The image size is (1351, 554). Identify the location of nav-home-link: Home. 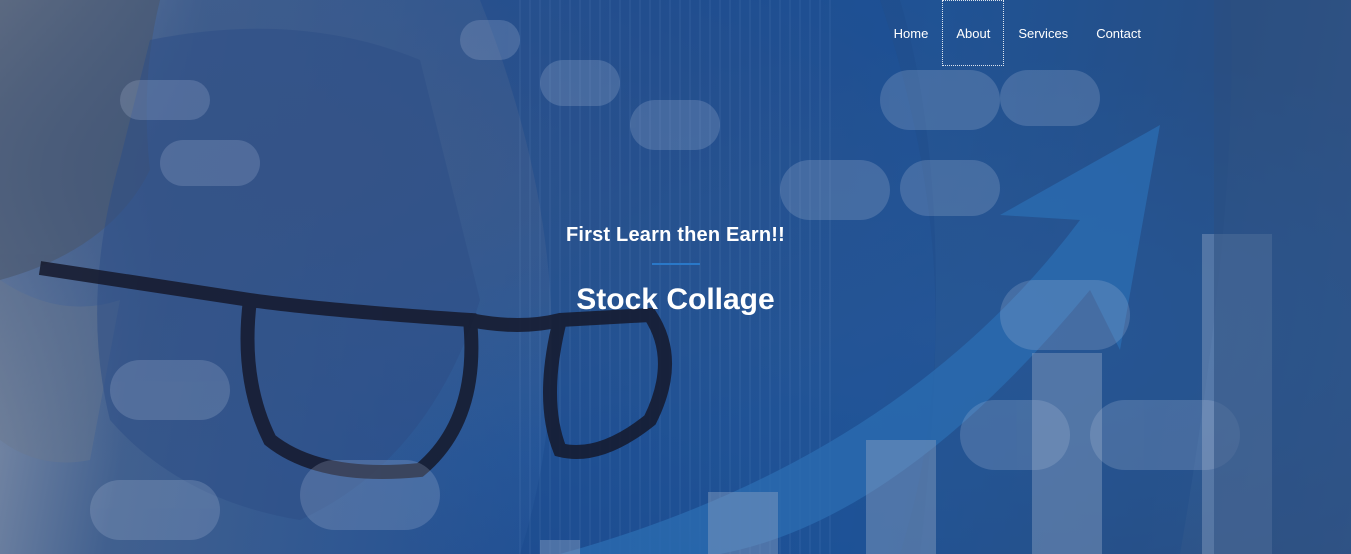
(911, 33).